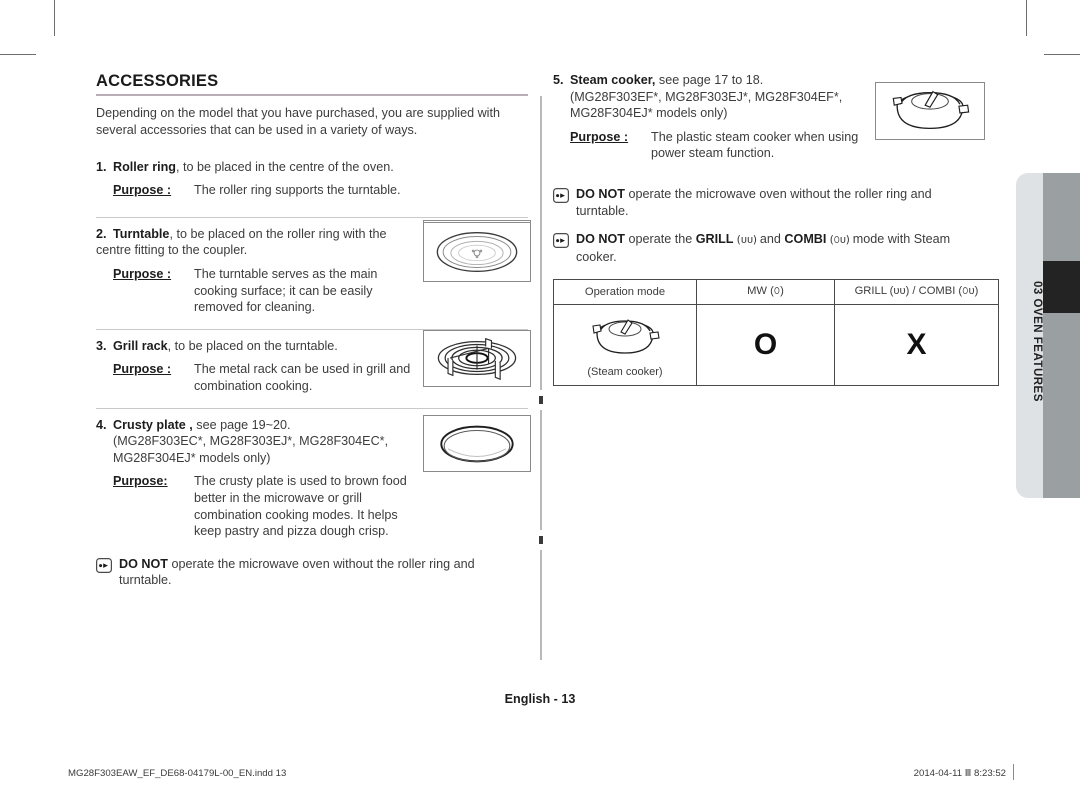 Image resolution: width=1080 pixels, height=792 pixels. Describe the element at coordinates (660, 239) in the screenshot. I see `note-mid-a: operate the` at that location.